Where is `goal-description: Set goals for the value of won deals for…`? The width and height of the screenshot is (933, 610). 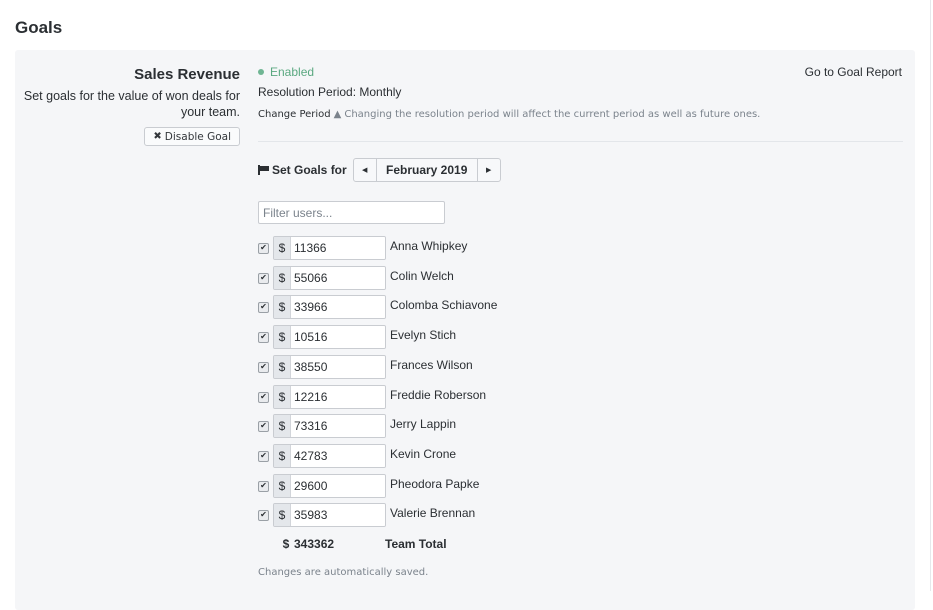 goal-description: Set goals for the value of won deals for… is located at coordinates (131, 104).